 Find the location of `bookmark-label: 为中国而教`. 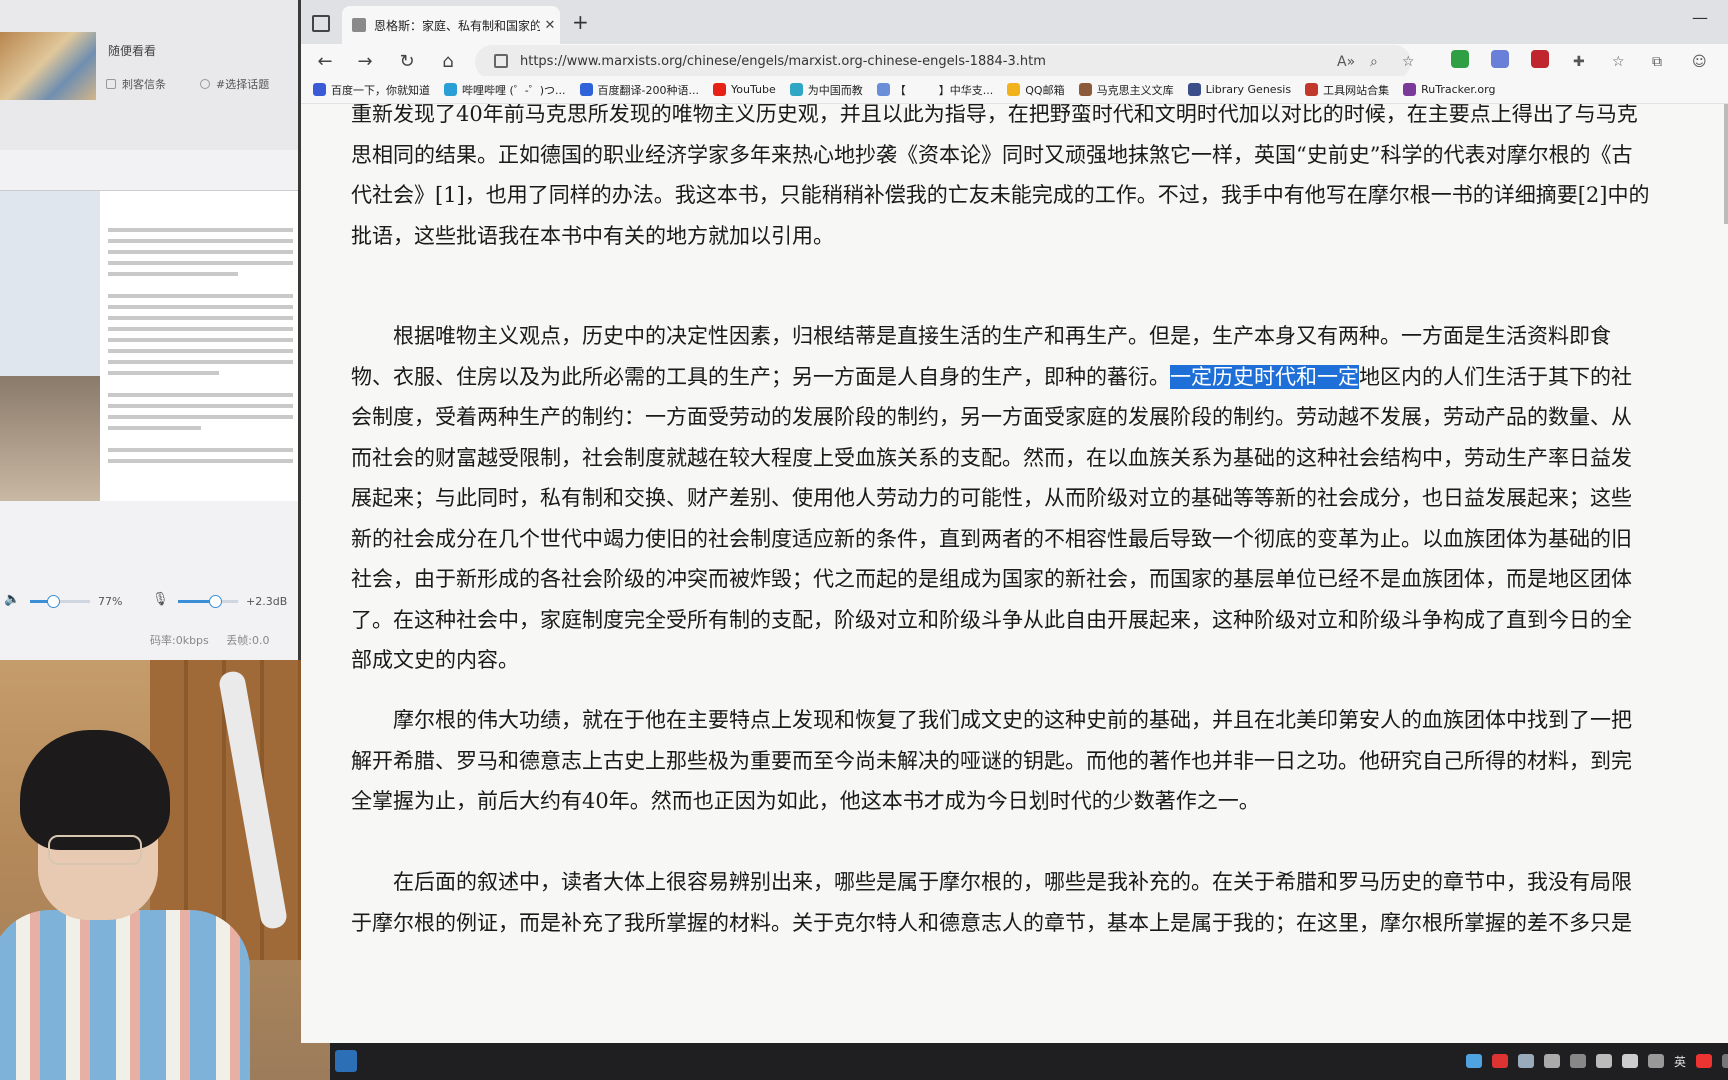

bookmark-label: 为中国而教 is located at coordinates (835, 90).